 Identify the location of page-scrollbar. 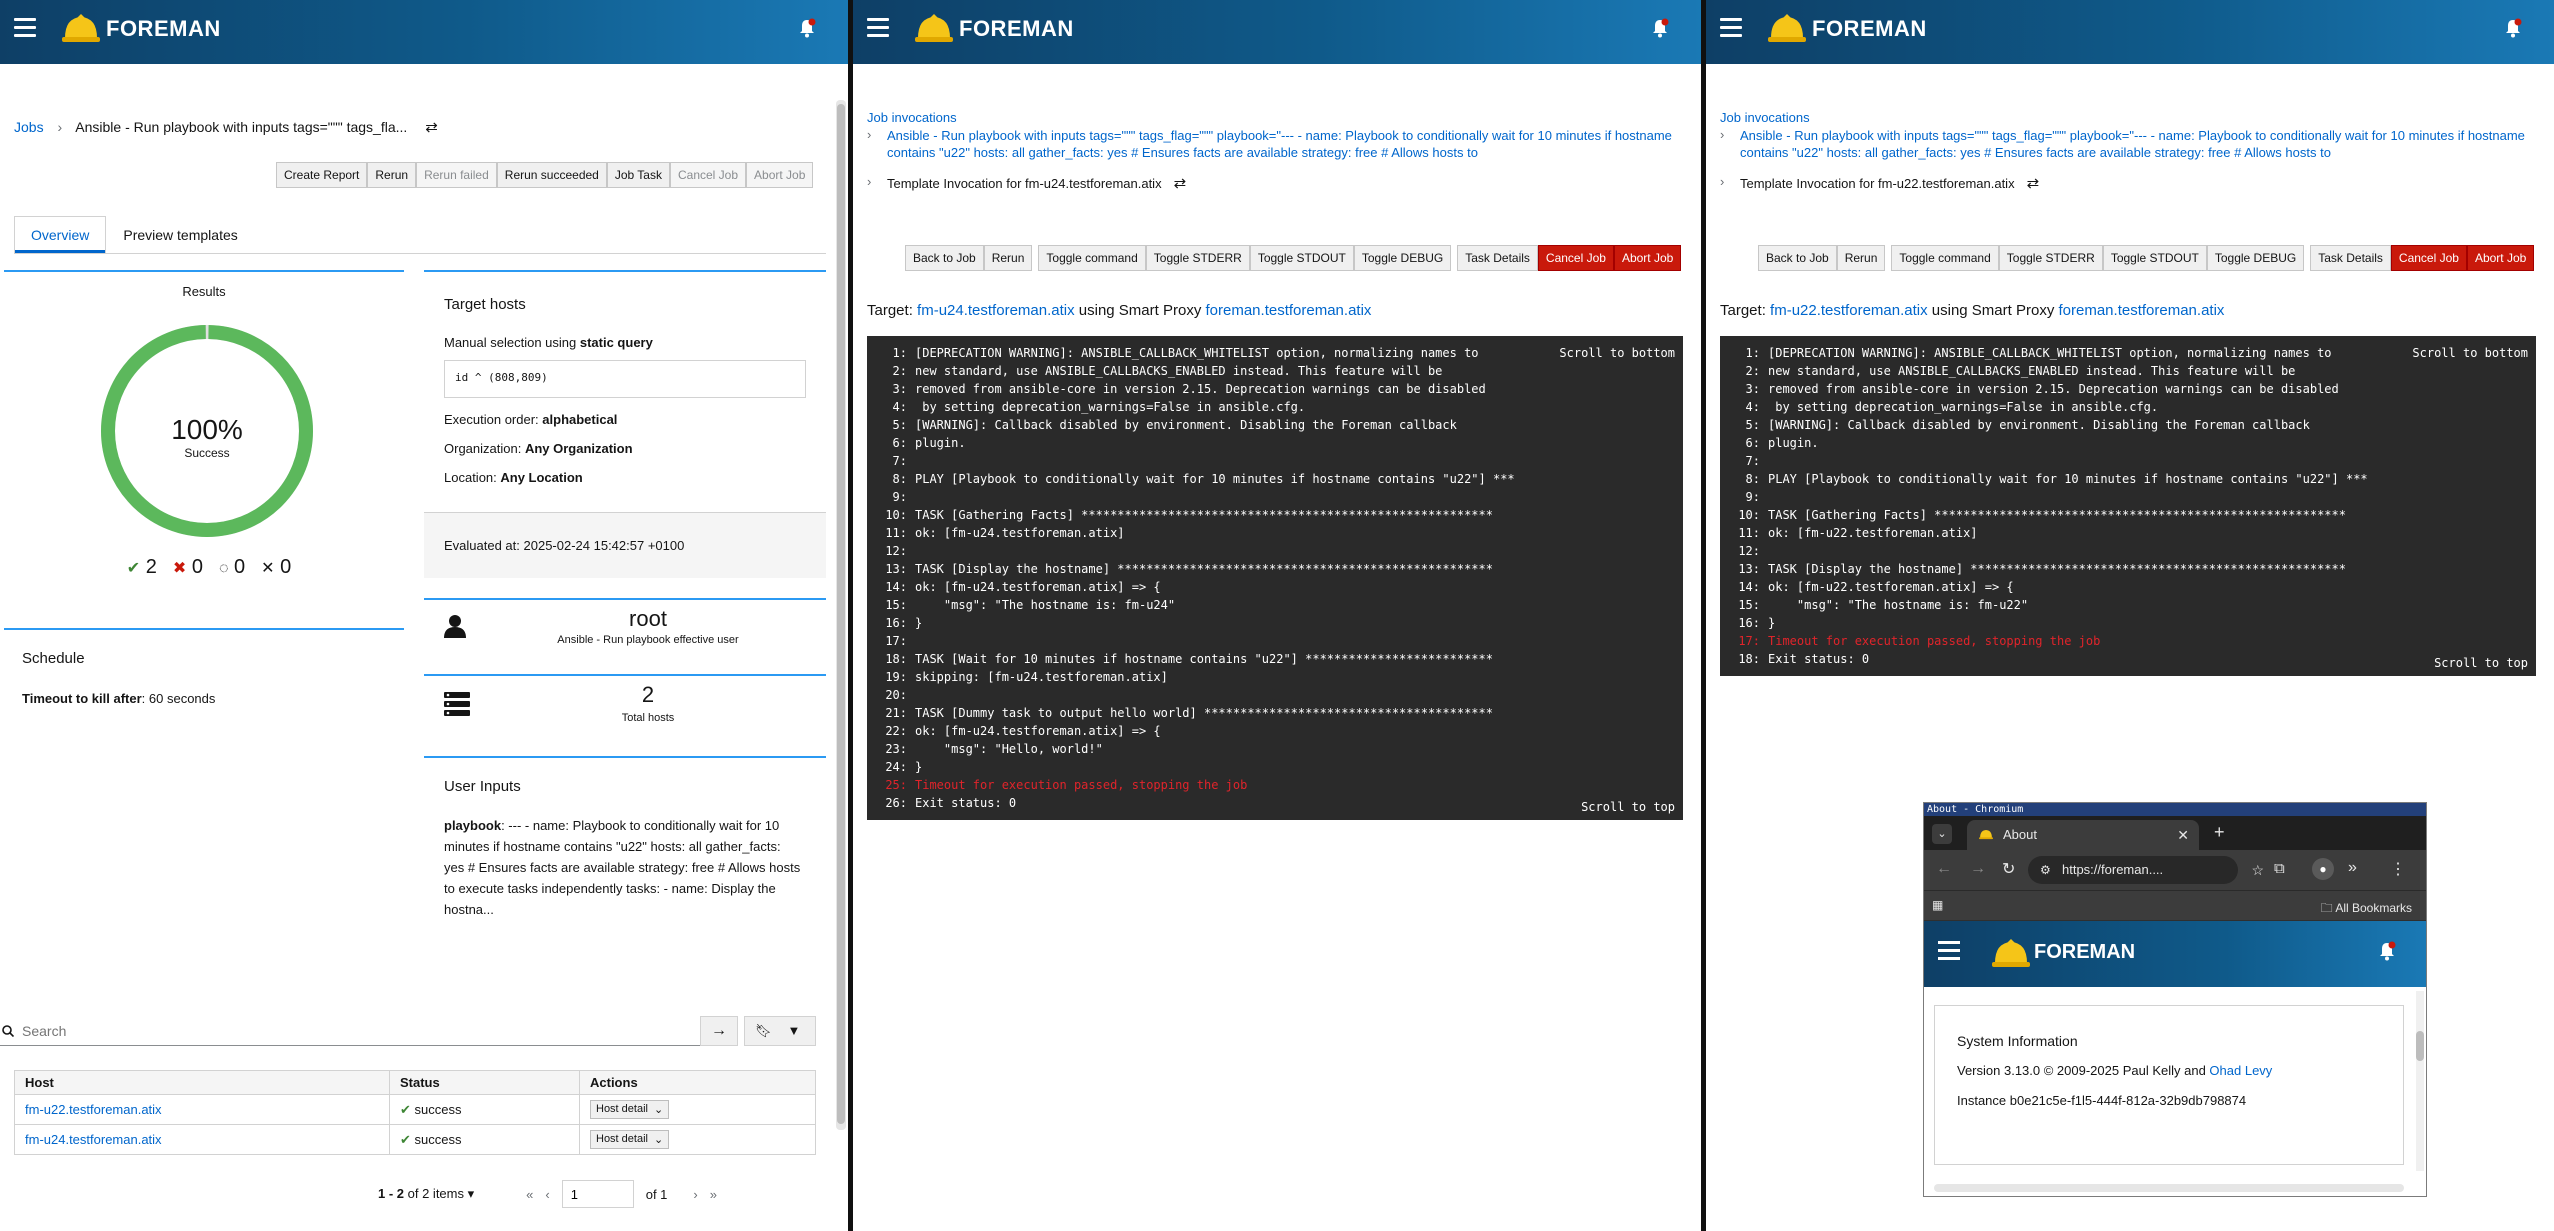
(841, 615).